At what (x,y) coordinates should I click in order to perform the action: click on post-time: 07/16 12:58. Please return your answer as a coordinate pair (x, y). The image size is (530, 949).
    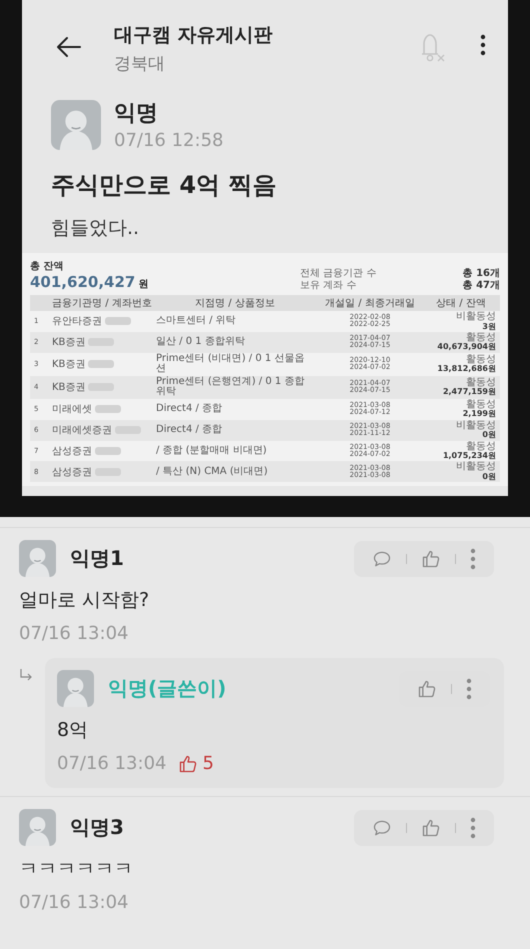
    Looking at the image, I should click on (169, 140).